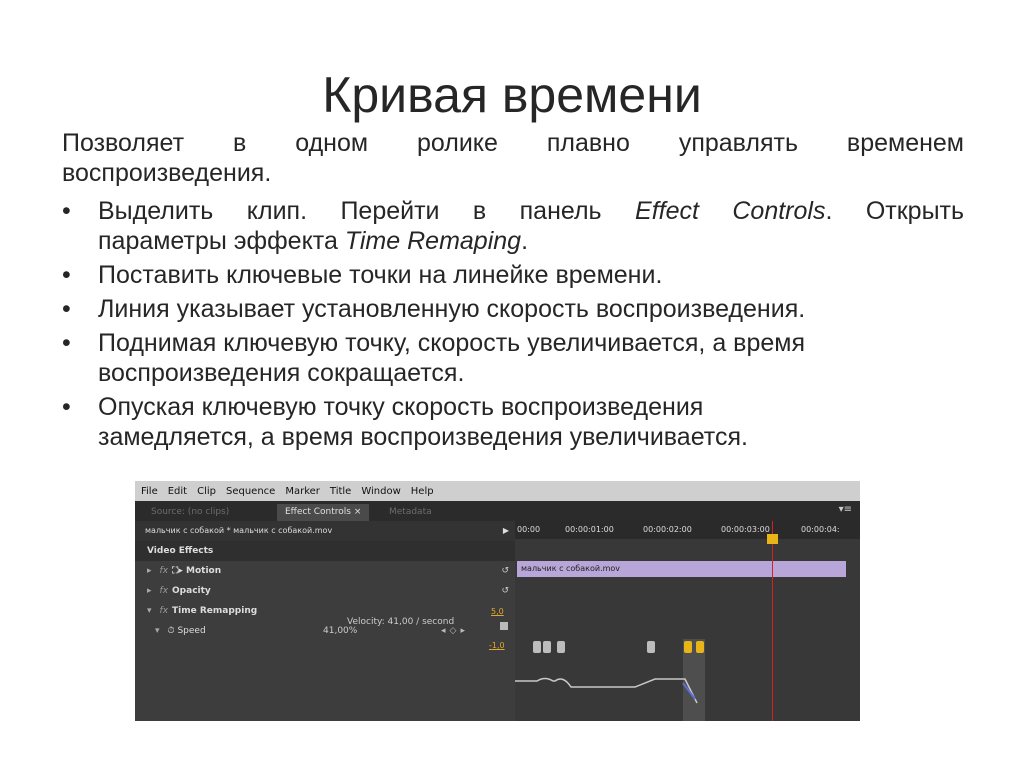  What do you see at coordinates (506, 531) in the screenshot?
I see `play-arrow-icon: ▶` at bounding box center [506, 531].